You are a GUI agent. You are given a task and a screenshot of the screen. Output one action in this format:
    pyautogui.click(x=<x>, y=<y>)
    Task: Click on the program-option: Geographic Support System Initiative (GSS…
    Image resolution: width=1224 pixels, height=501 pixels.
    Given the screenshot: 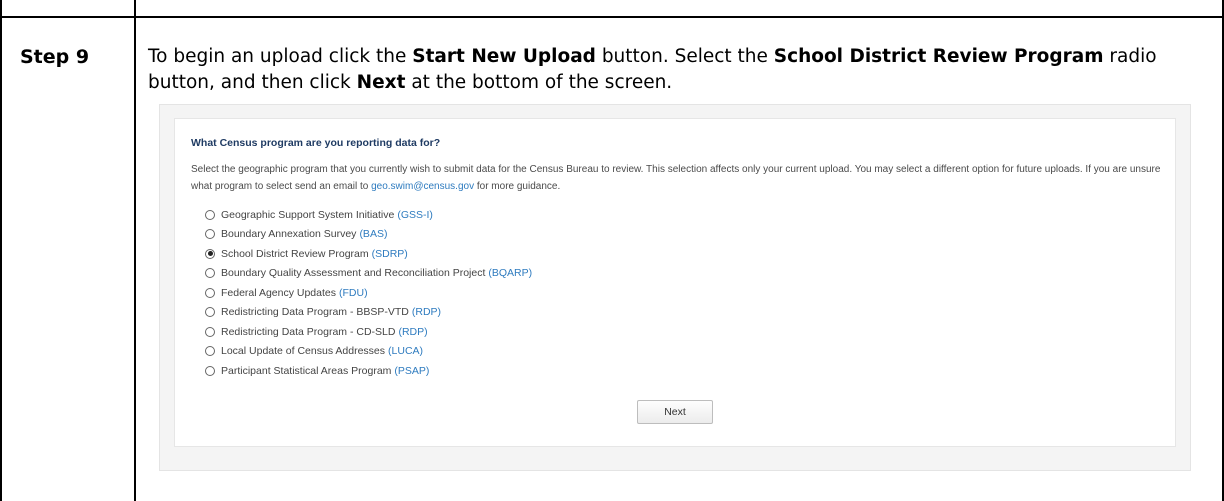 What is the action you would take?
    pyautogui.click(x=368, y=215)
    